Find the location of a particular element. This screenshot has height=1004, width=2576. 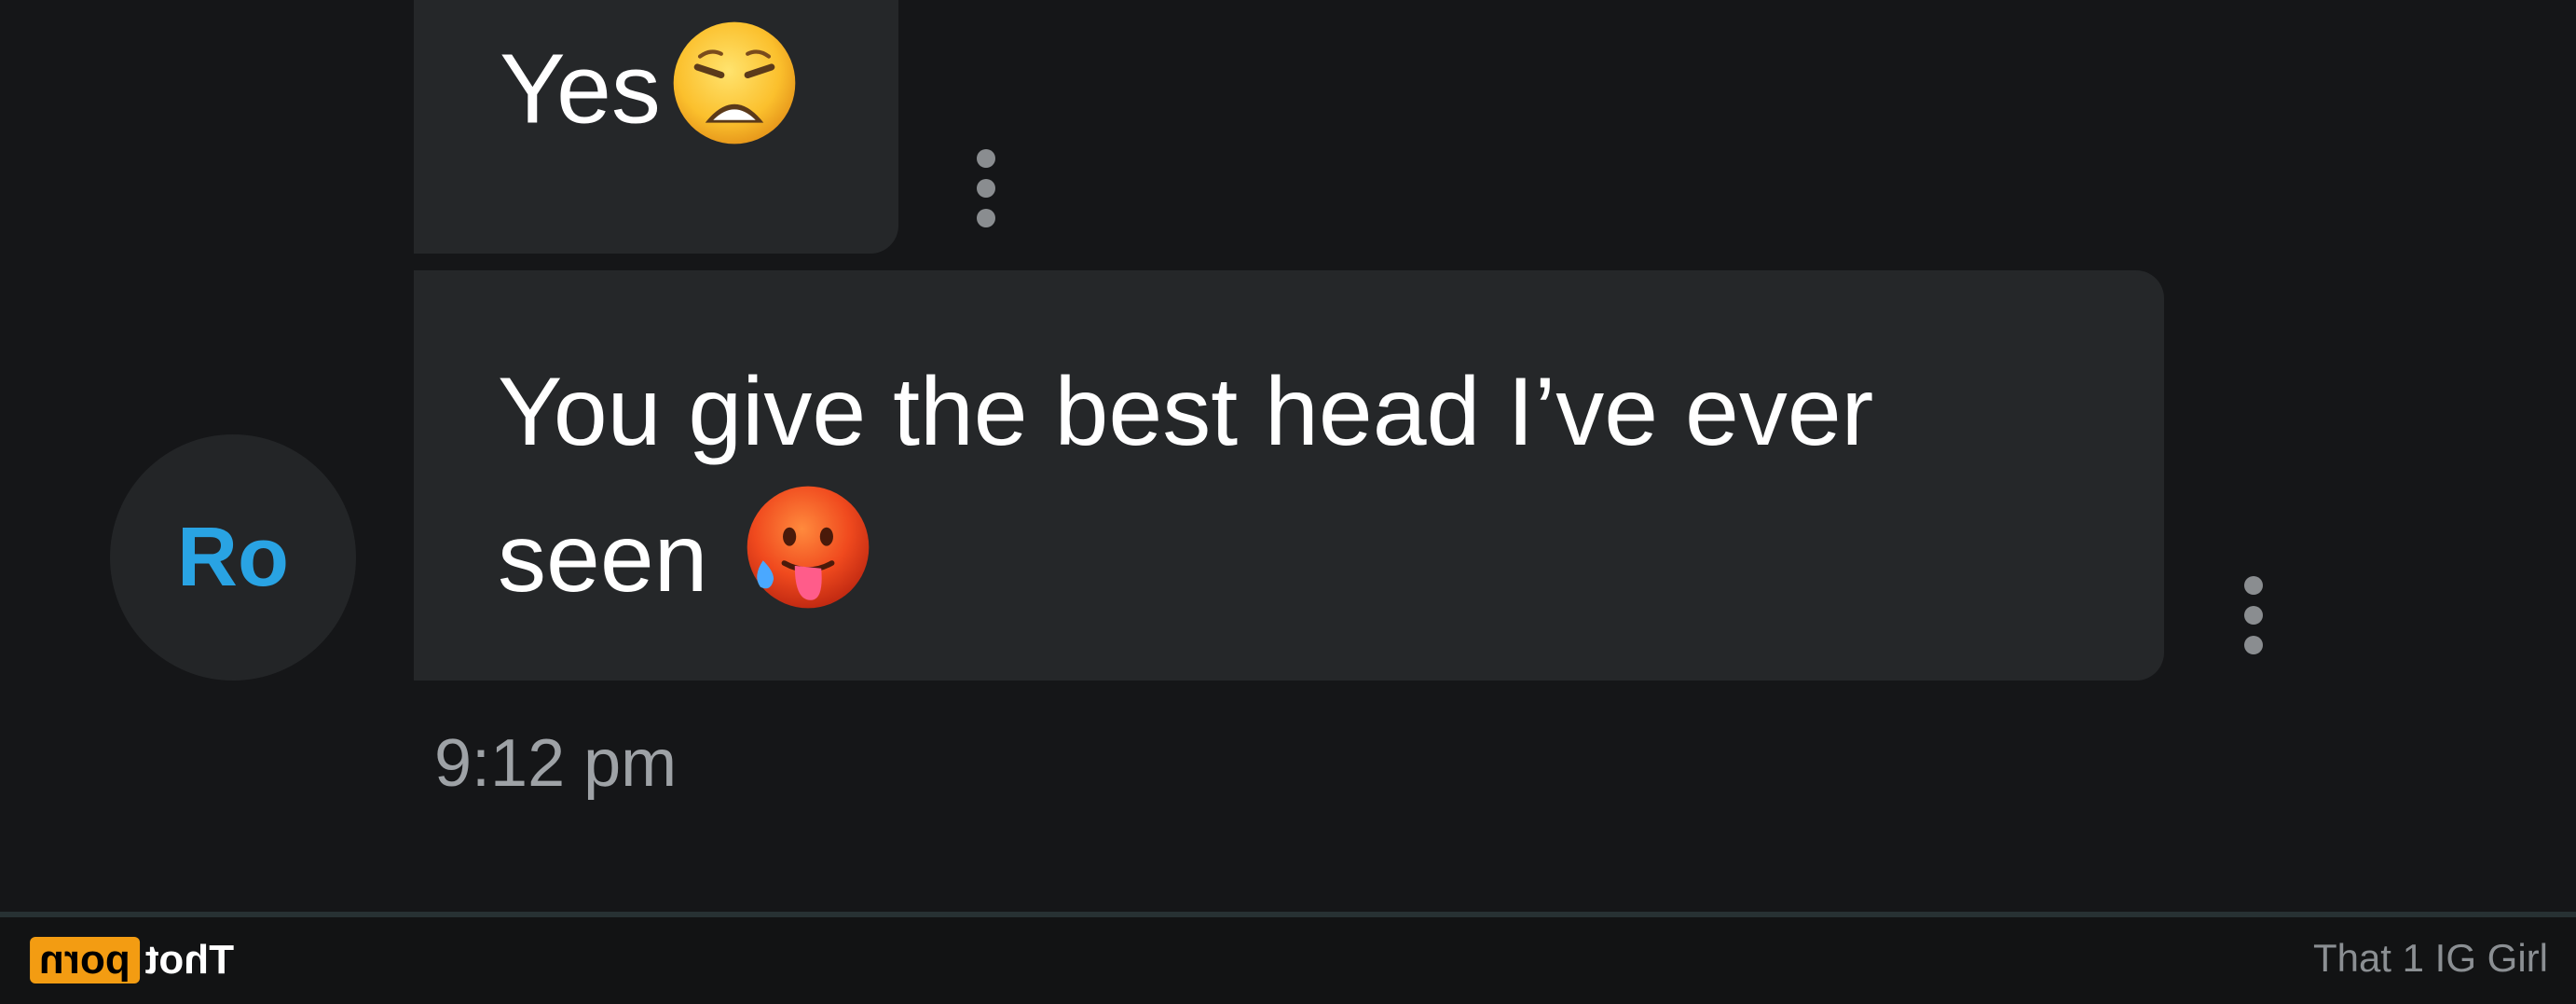

watermark-logo: Thot porn is located at coordinates (132, 960).